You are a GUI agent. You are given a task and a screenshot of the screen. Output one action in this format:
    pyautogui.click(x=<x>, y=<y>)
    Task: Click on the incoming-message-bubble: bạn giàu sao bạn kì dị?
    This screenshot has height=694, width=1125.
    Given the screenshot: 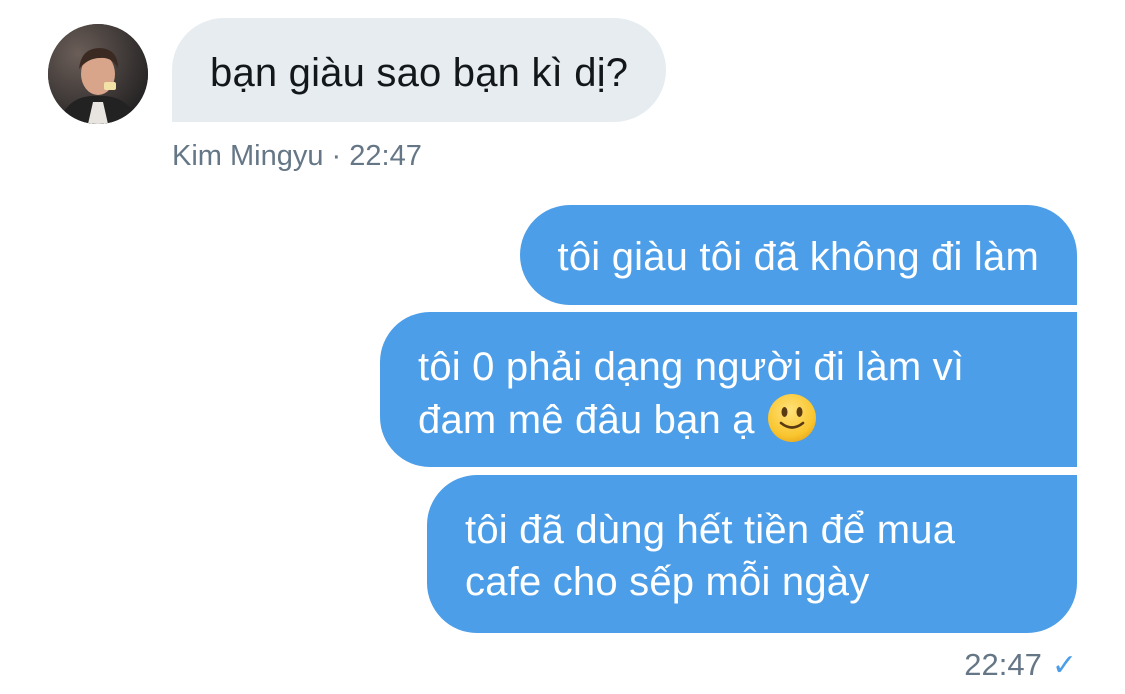 What is the action you would take?
    pyautogui.click(x=419, y=70)
    